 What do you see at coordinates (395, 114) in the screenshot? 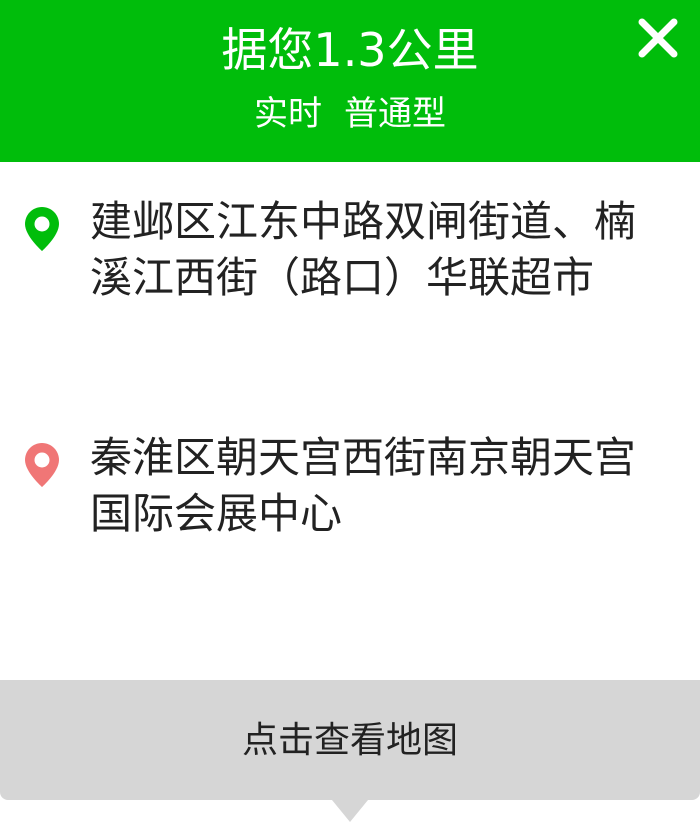
I see `car-type-label: 普通型` at bounding box center [395, 114].